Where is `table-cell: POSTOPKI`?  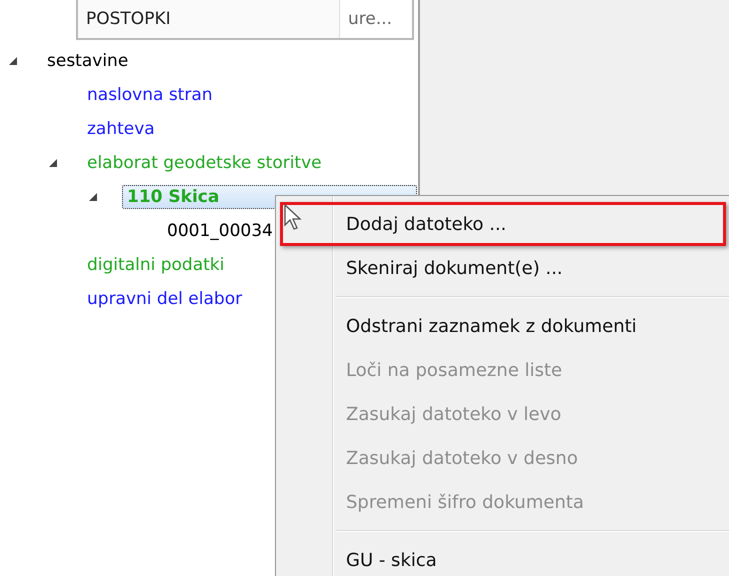 table-cell: POSTOPKI is located at coordinates (209, 19).